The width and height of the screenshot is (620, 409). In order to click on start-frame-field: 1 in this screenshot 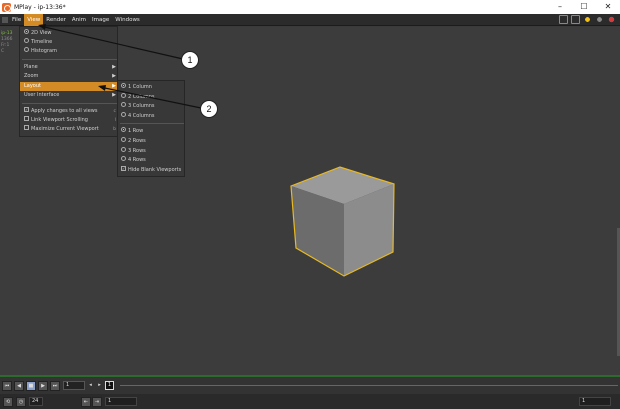, I will do `click(121, 401)`.